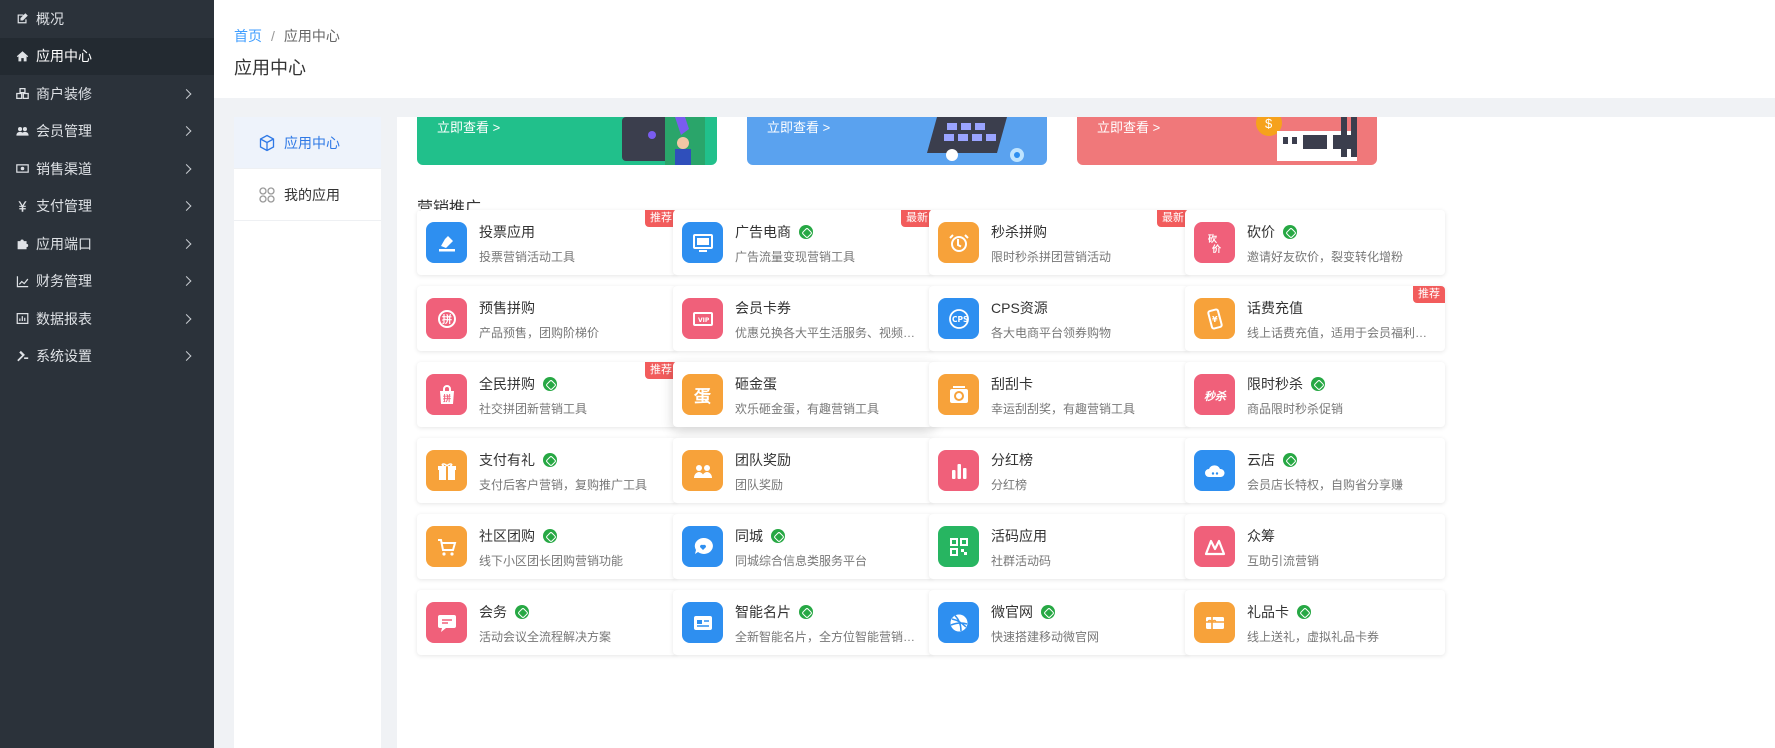 This screenshot has width=1775, height=748. What do you see at coordinates (307, 195) in the screenshot?
I see `submenu-item-my-apps: 我的应用` at bounding box center [307, 195].